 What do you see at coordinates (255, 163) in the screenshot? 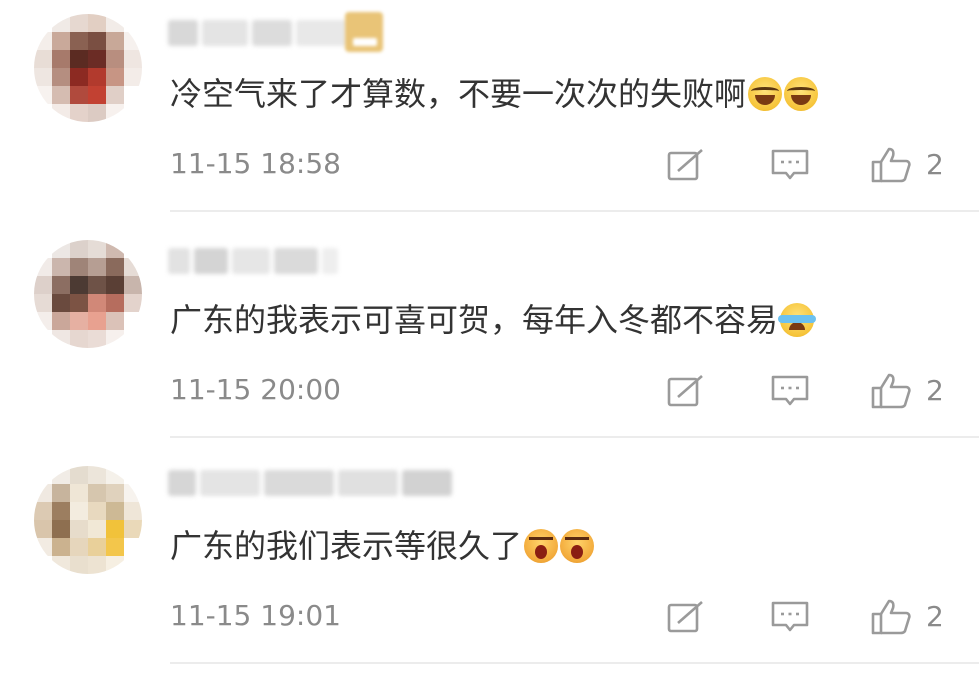
I see `comment-timestamp: 11-15 18:58` at bounding box center [255, 163].